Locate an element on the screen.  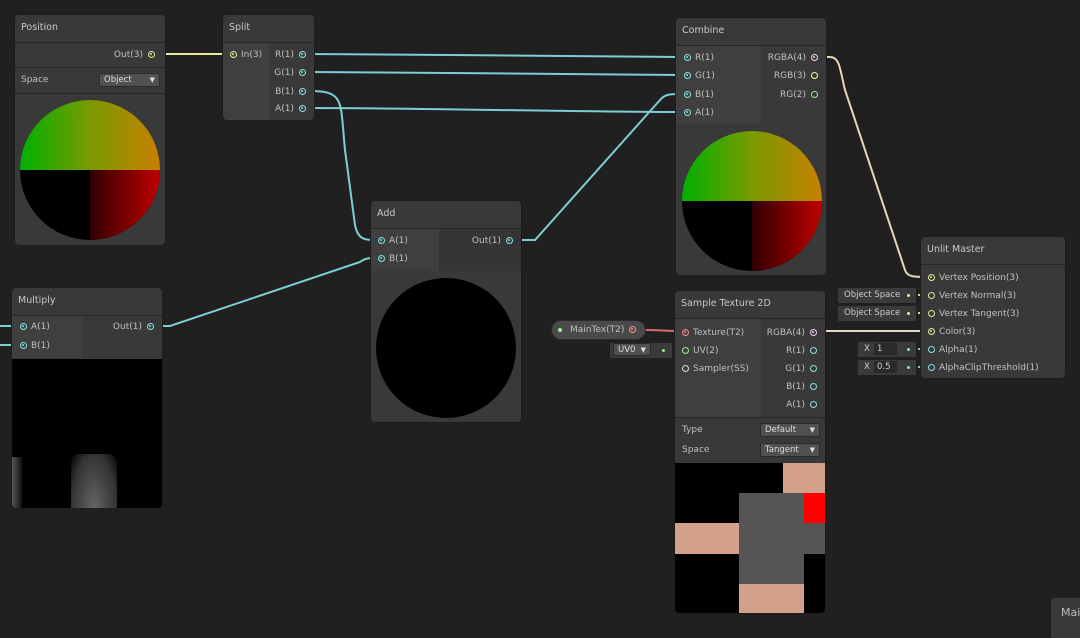
vertex-position-port: Vertex Position(3) is located at coordinates (973, 278).